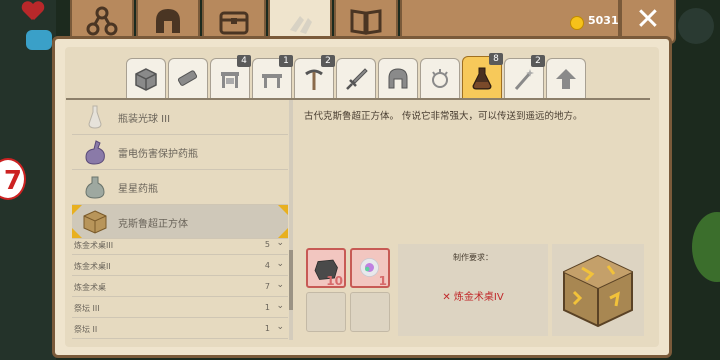 This screenshot has width=720, height=360. Describe the element at coordinates (334, 281) in the screenshot. I see `ingredient-quantity: 10` at that location.